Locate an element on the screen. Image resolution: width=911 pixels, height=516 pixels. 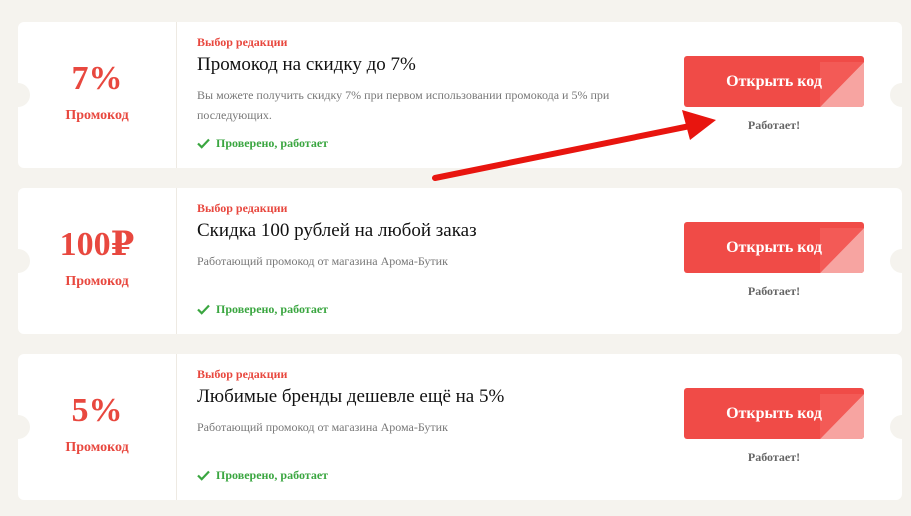
offer-title: Промокод на скидку до 7% is located at coordinates (306, 64).